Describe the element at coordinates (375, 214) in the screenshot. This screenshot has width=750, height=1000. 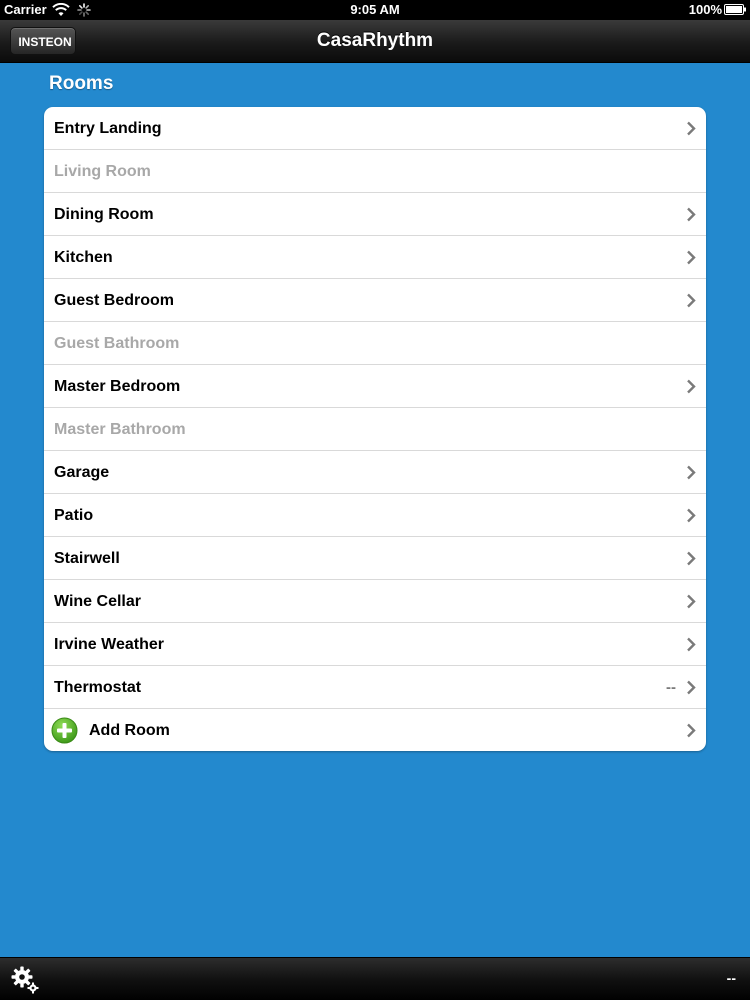
I see `room-row-dining-room: Dining Room` at that location.